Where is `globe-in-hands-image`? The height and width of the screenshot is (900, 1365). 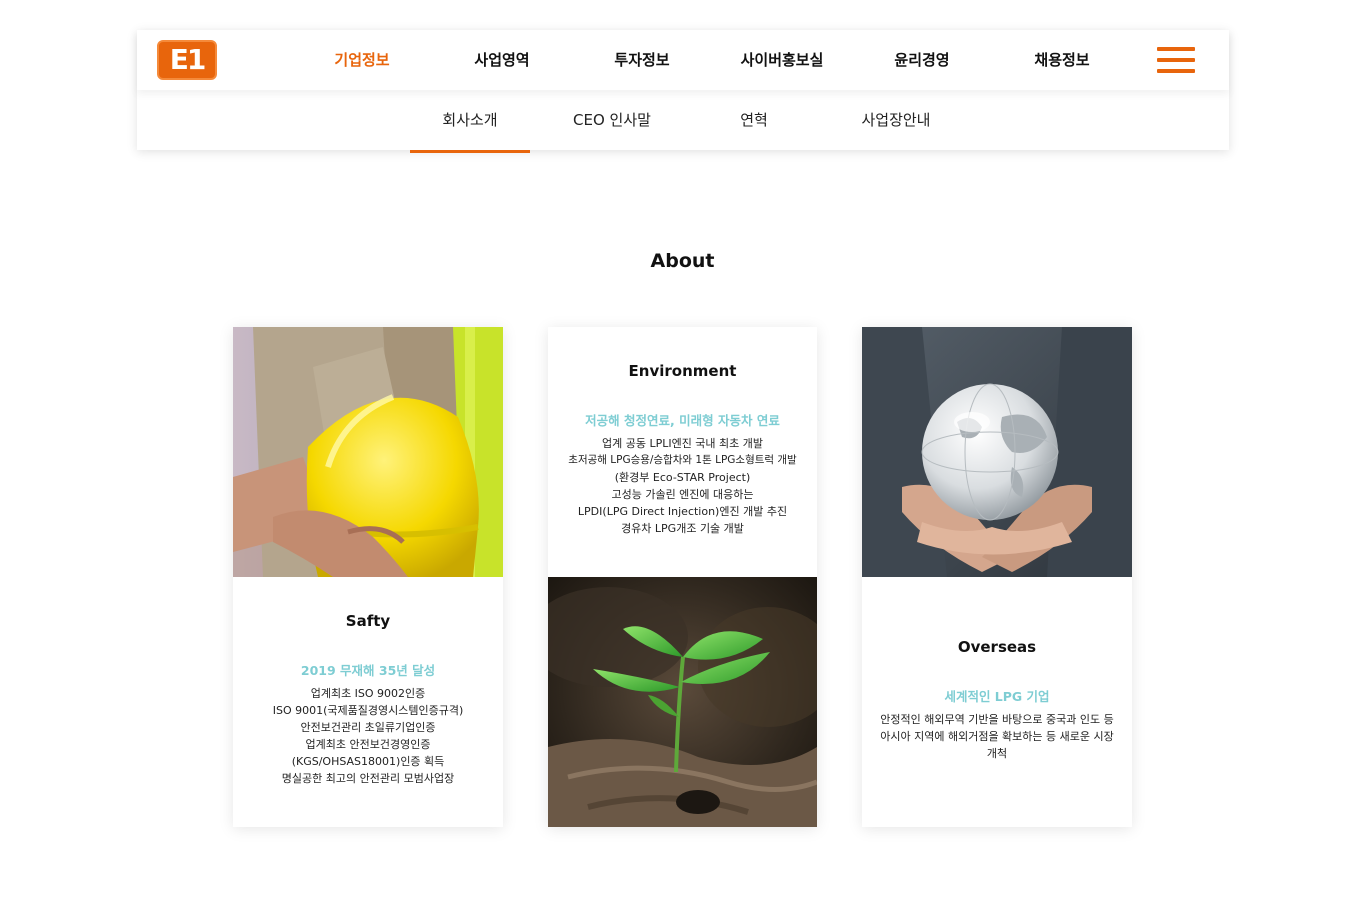 globe-in-hands-image is located at coordinates (997, 452).